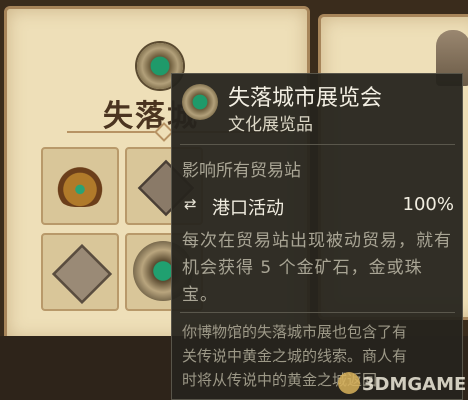 This screenshot has width=468, height=400. Describe the element at coordinates (241, 171) in the screenshot. I see `effect-header: 影响所有贸易站` at that location.